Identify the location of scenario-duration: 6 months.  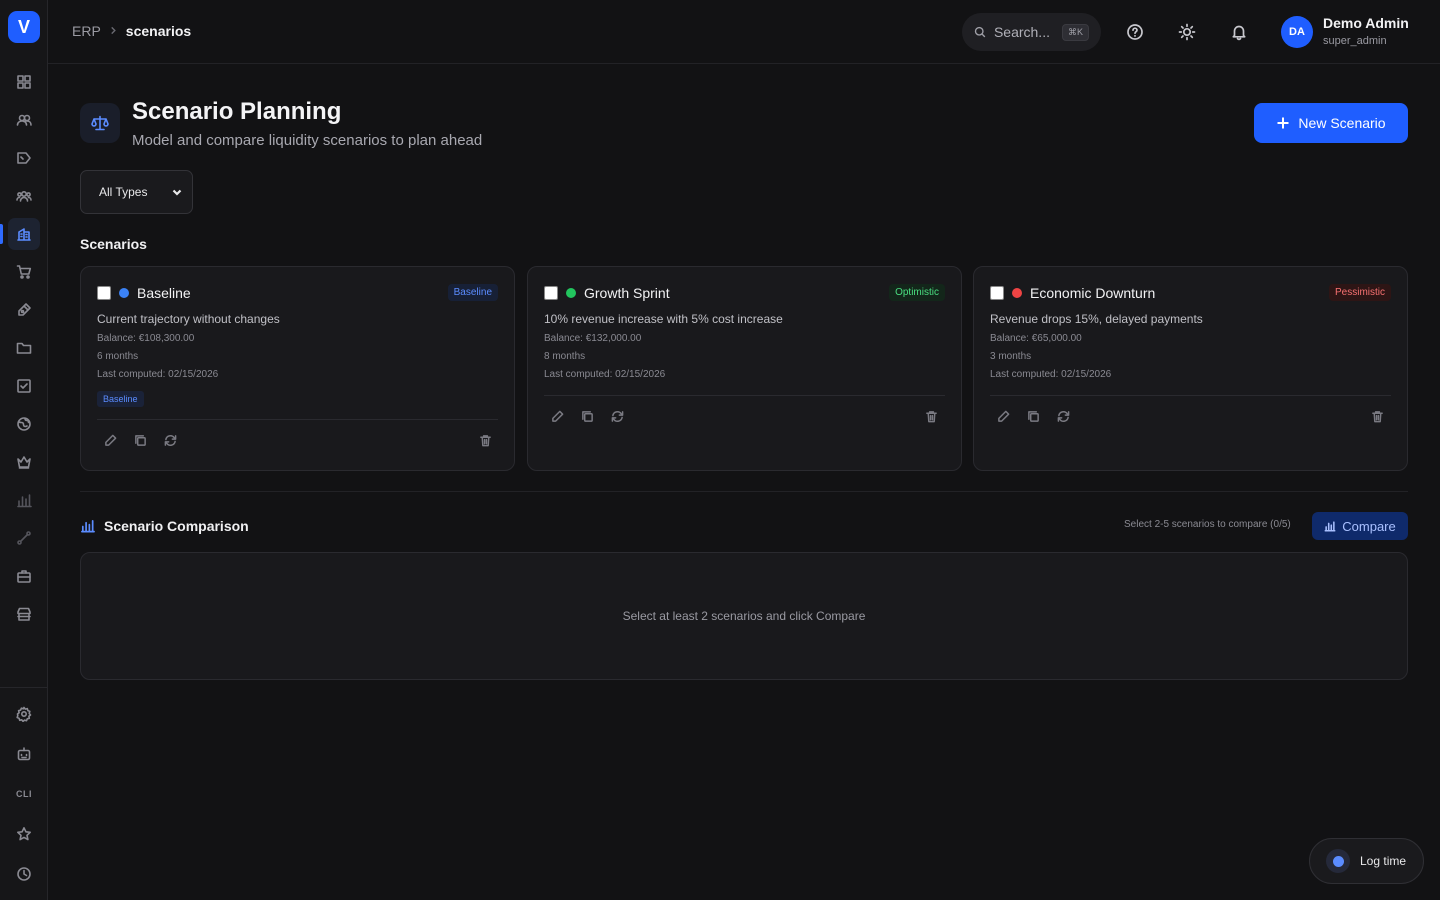
(118, 356).